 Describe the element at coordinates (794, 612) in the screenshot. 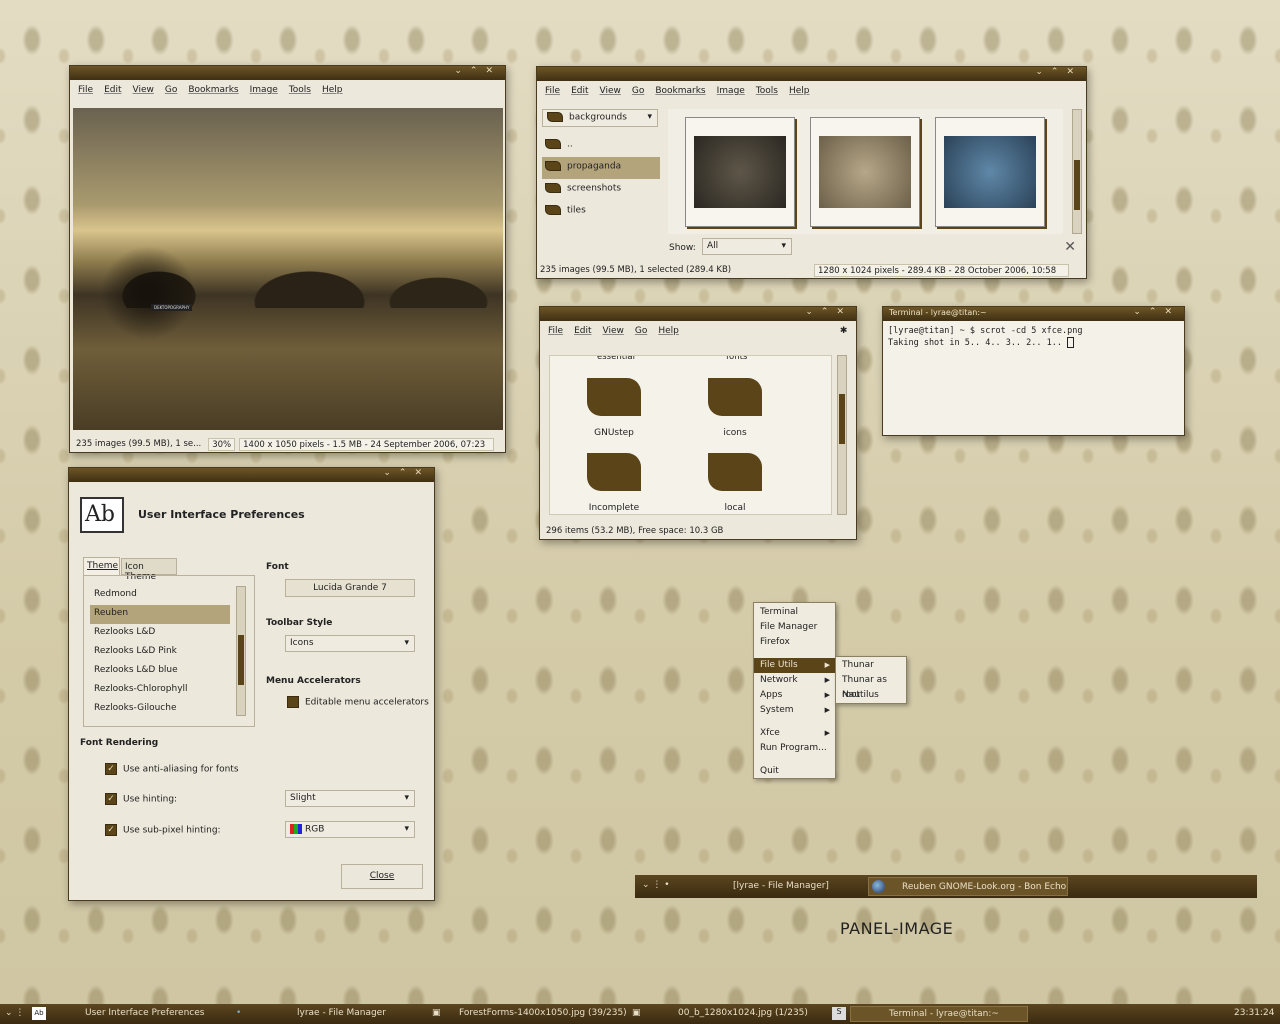

I see `menu-item-terminal: Terminal` at that location.